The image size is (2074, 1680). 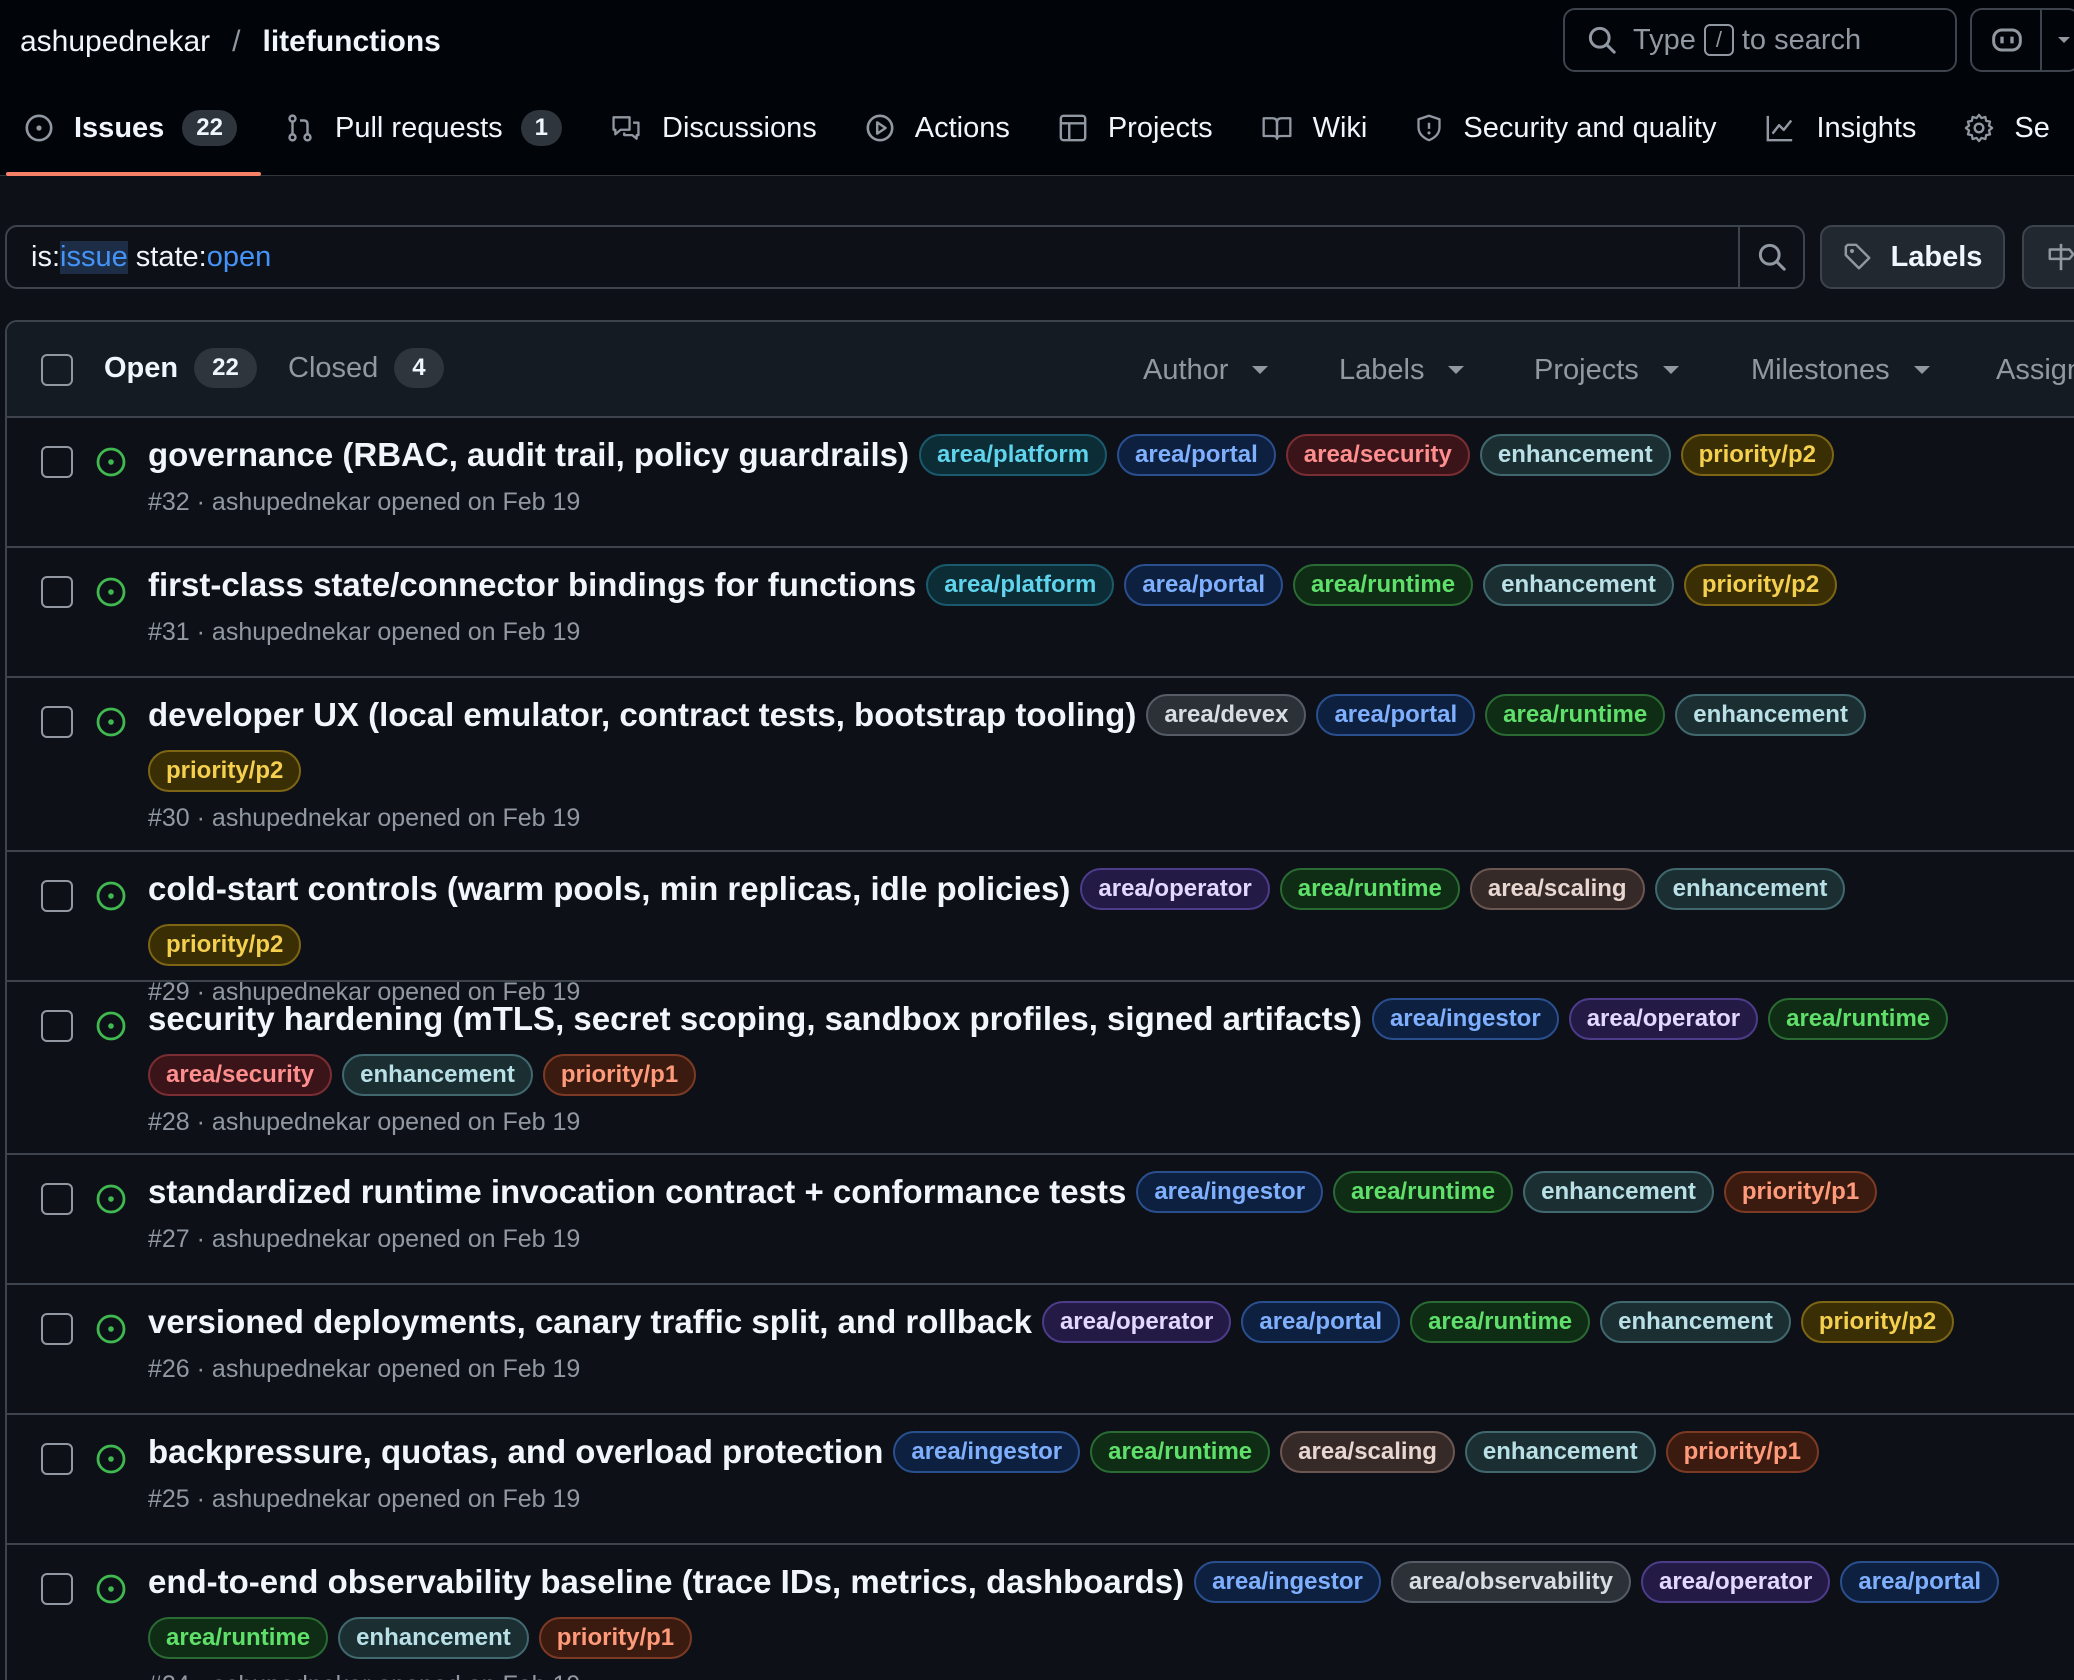 What do you see at coordinates (2006, 128) in the screenshot?
I see `tab-settings: Se` at bounding box center [2006, 128].